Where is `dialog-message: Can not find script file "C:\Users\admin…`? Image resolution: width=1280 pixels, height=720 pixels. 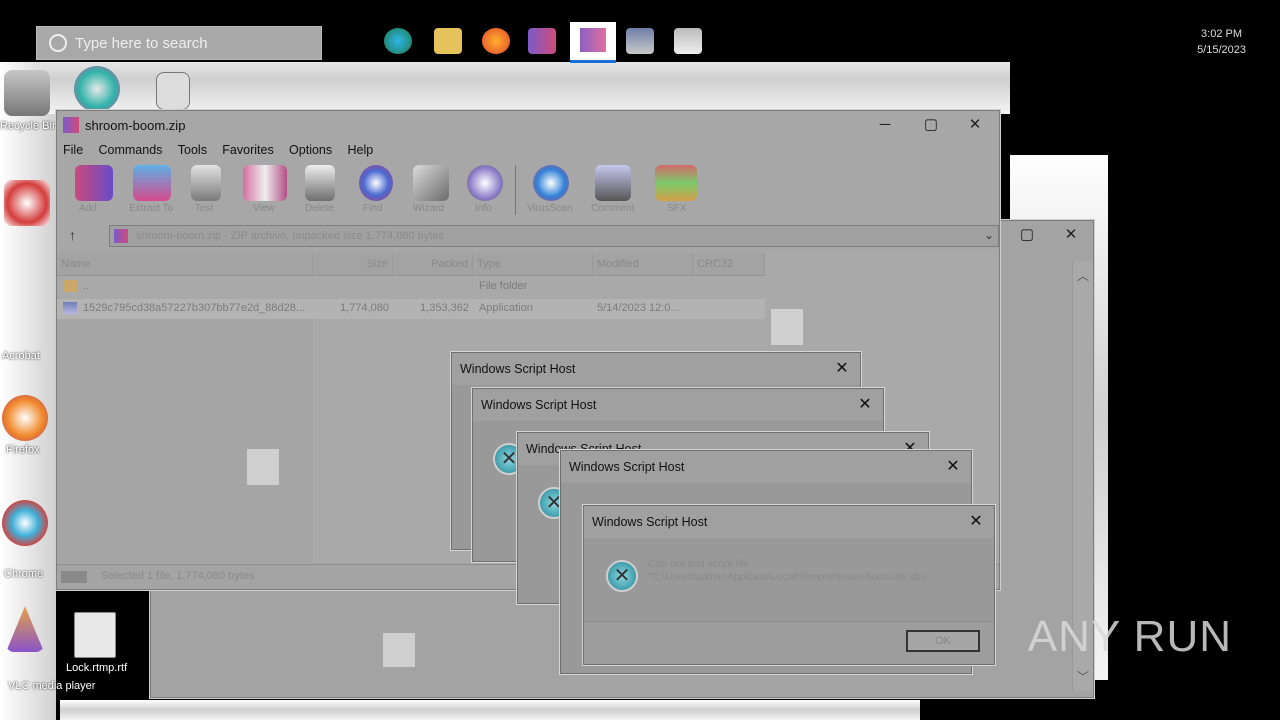 dialog-message: Can not find script file "C:\Users\admin… is located at coordinates (808, 571).